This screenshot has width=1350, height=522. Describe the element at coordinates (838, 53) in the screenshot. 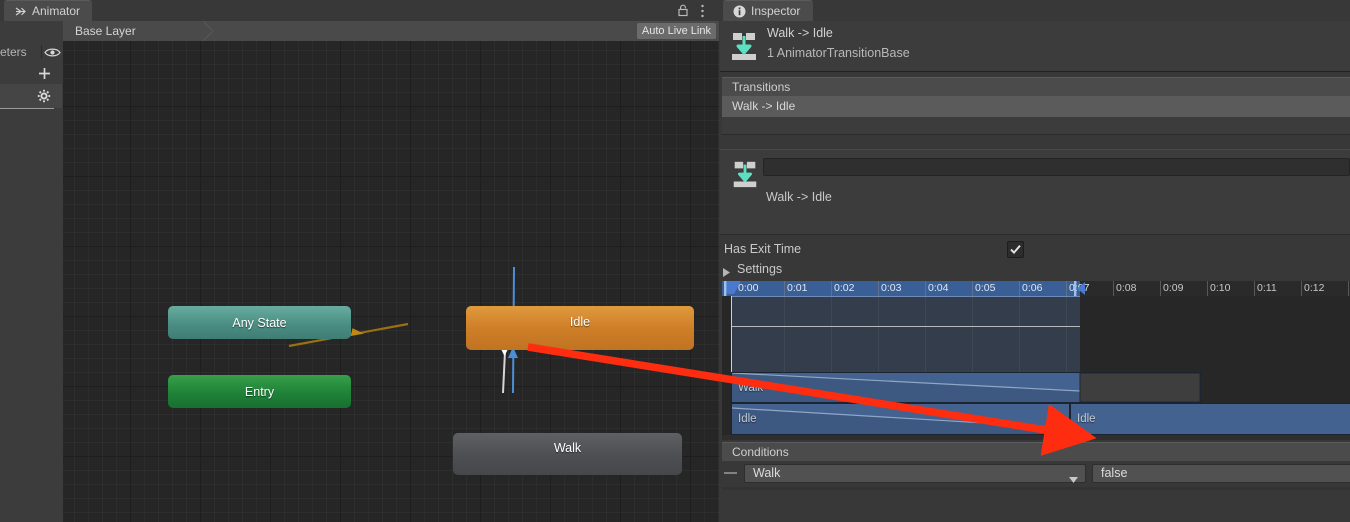

I see `inspector-subtitle: 1 AnimatorTransitionBase` at that location.